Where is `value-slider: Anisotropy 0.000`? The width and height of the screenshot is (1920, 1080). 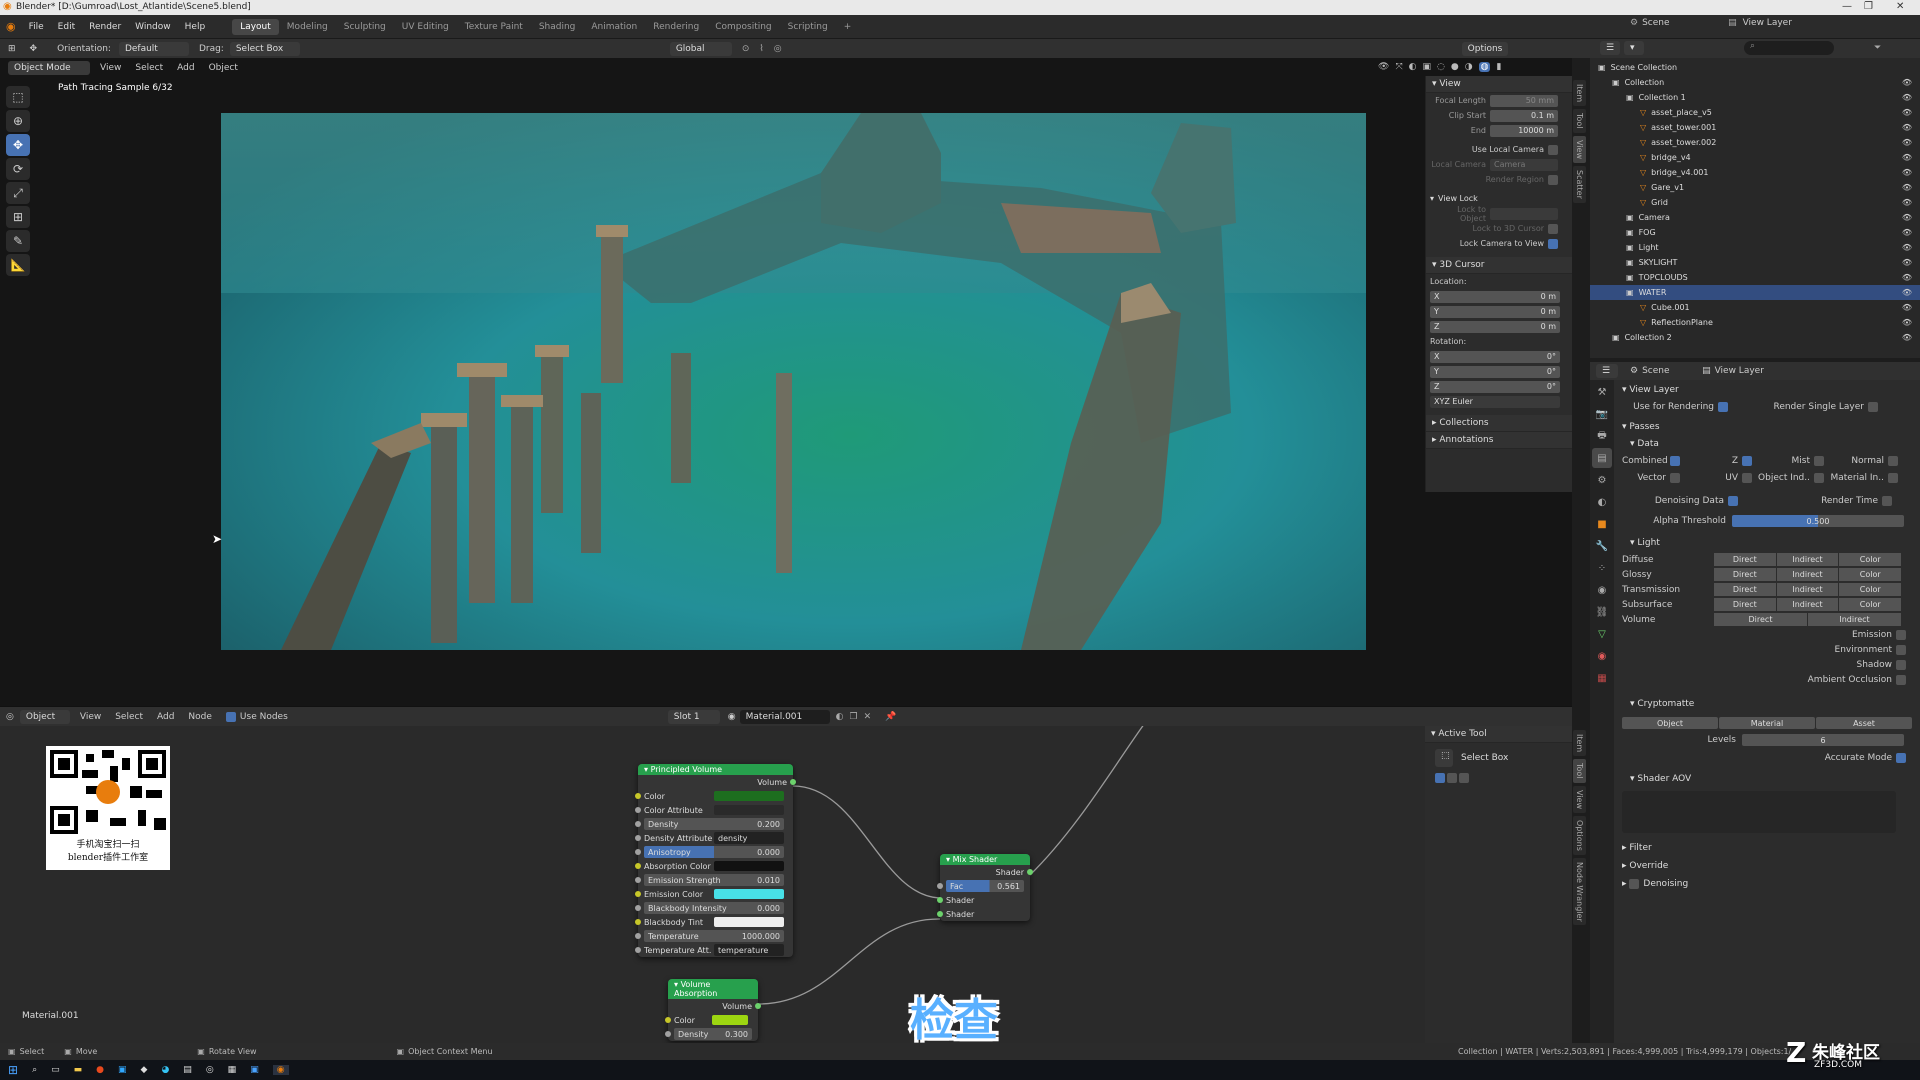 value-slider: Anisotropy 0.000 is located at coordinates (714, 852).